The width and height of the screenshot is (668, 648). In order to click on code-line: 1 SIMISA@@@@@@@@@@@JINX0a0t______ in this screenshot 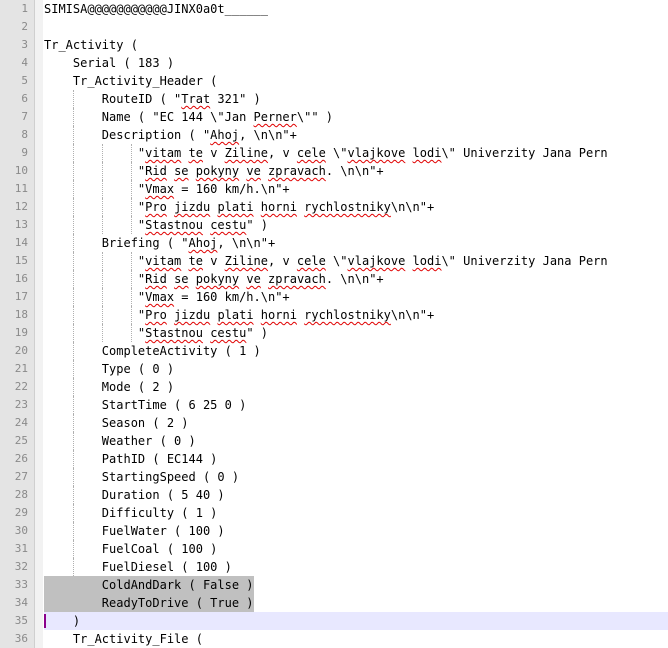, I will do `click(334, 9)`.